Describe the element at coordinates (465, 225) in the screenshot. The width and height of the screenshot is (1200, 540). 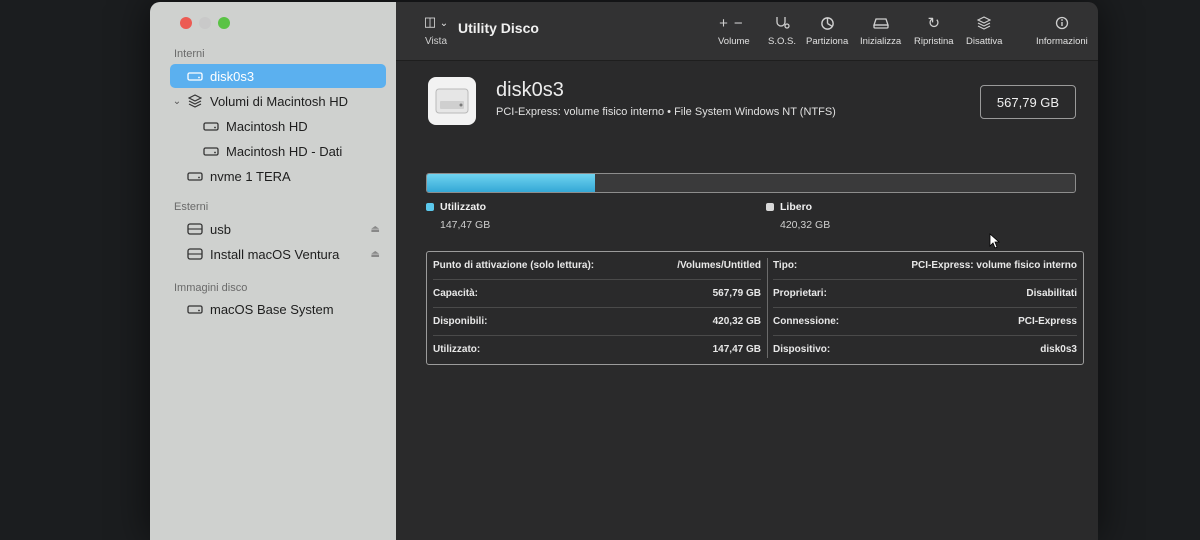
I see `used-value: 147,47 GB` at that location.